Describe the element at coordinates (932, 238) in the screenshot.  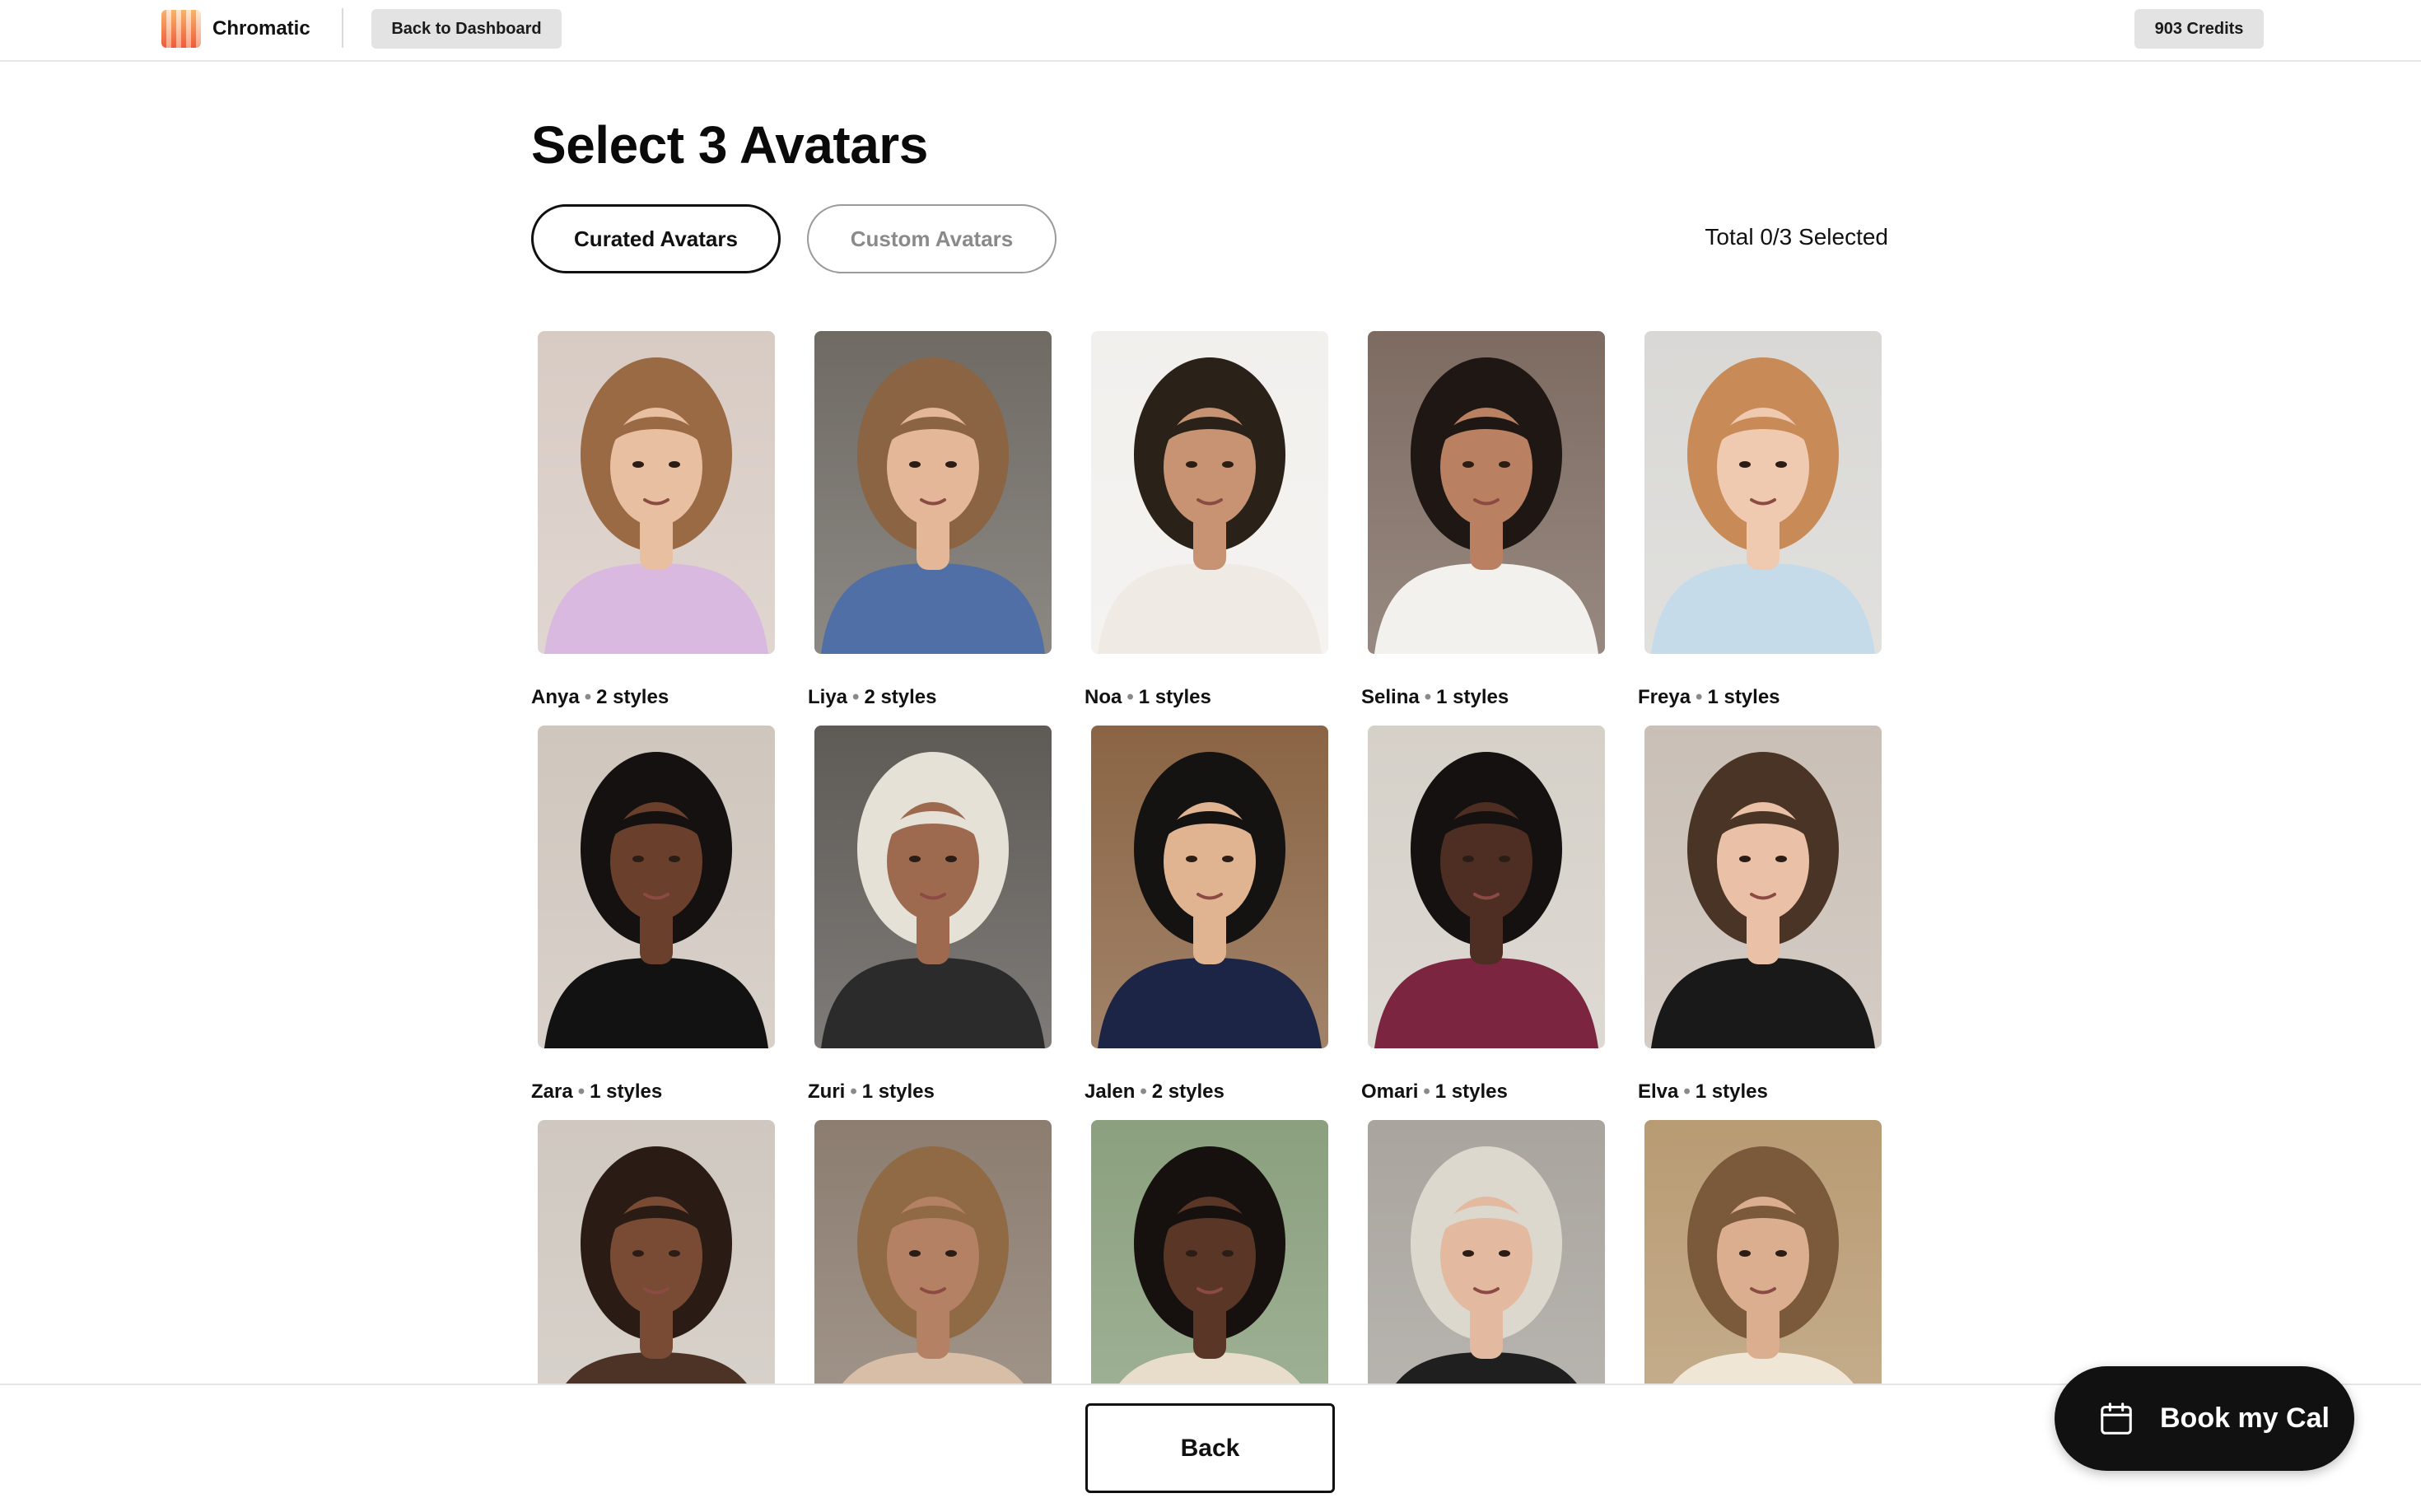
I see `tab-custom-avatars: Custom Avatars` at that location.